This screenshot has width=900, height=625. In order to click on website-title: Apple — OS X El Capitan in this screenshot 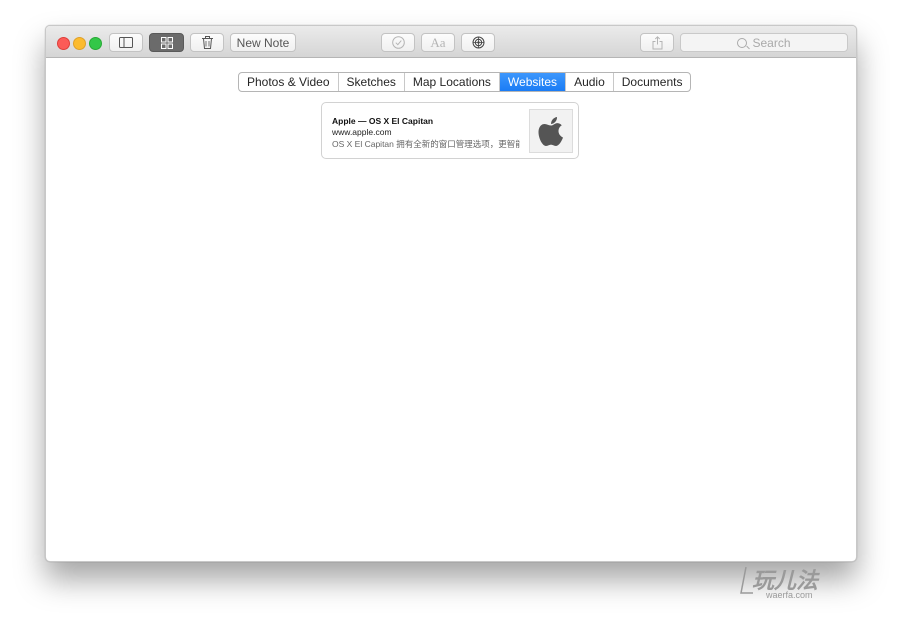, I will do `click(383, 121)`.